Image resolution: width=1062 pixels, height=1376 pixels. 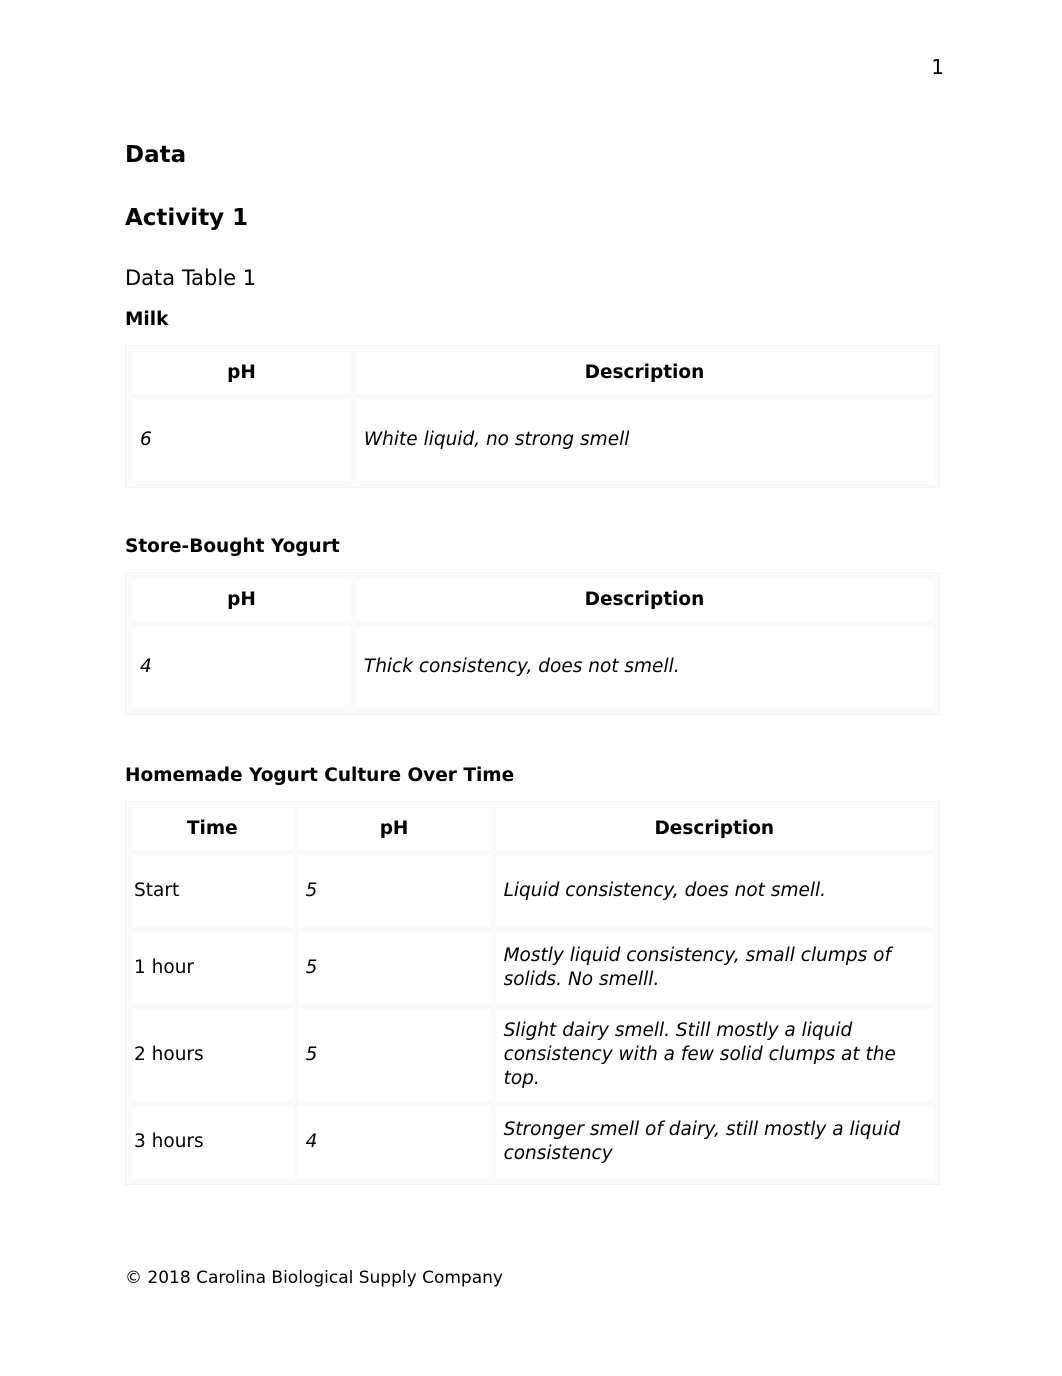 I want to click on cell-time: Start, so click(x=212, y=891).